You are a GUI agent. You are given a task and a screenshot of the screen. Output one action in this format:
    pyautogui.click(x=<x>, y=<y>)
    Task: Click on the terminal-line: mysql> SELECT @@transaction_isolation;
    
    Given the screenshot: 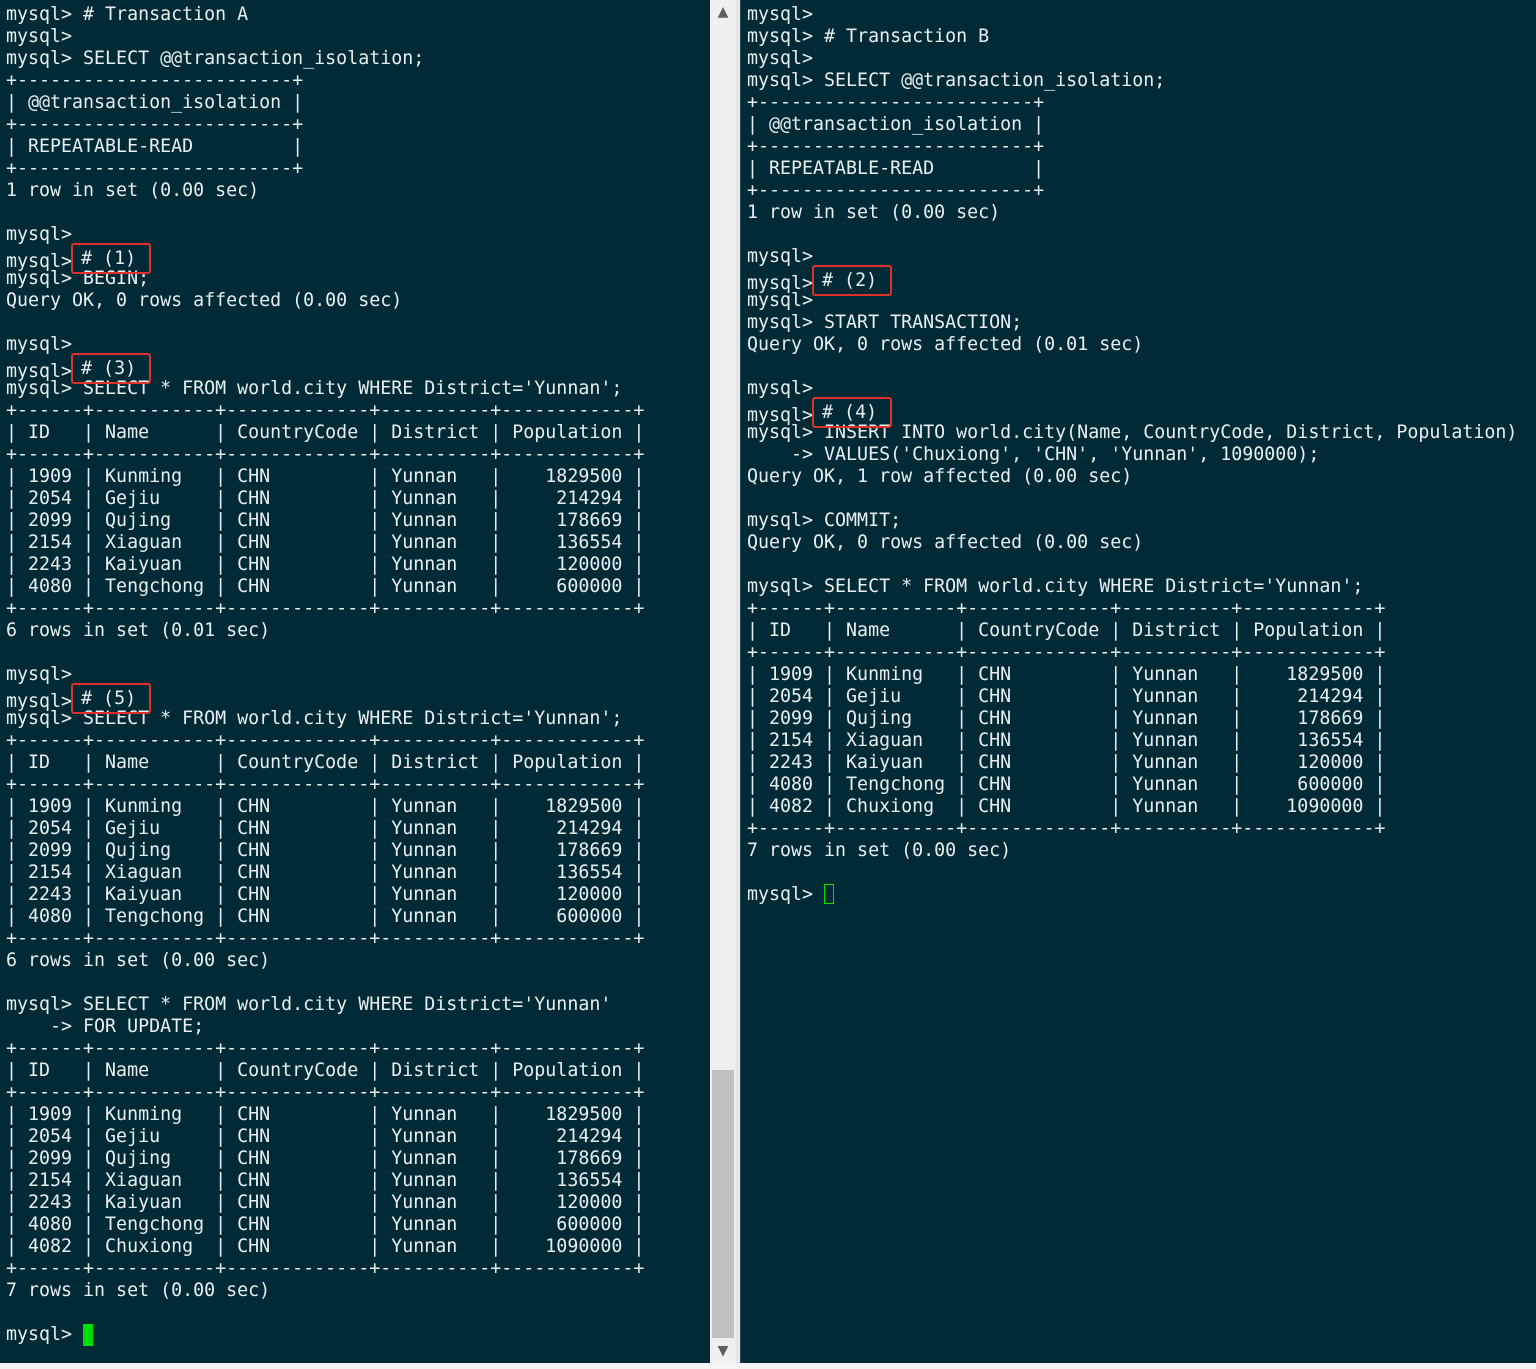 What is the action you would take?
    pyautogui.click(x=1132, y=81)
    